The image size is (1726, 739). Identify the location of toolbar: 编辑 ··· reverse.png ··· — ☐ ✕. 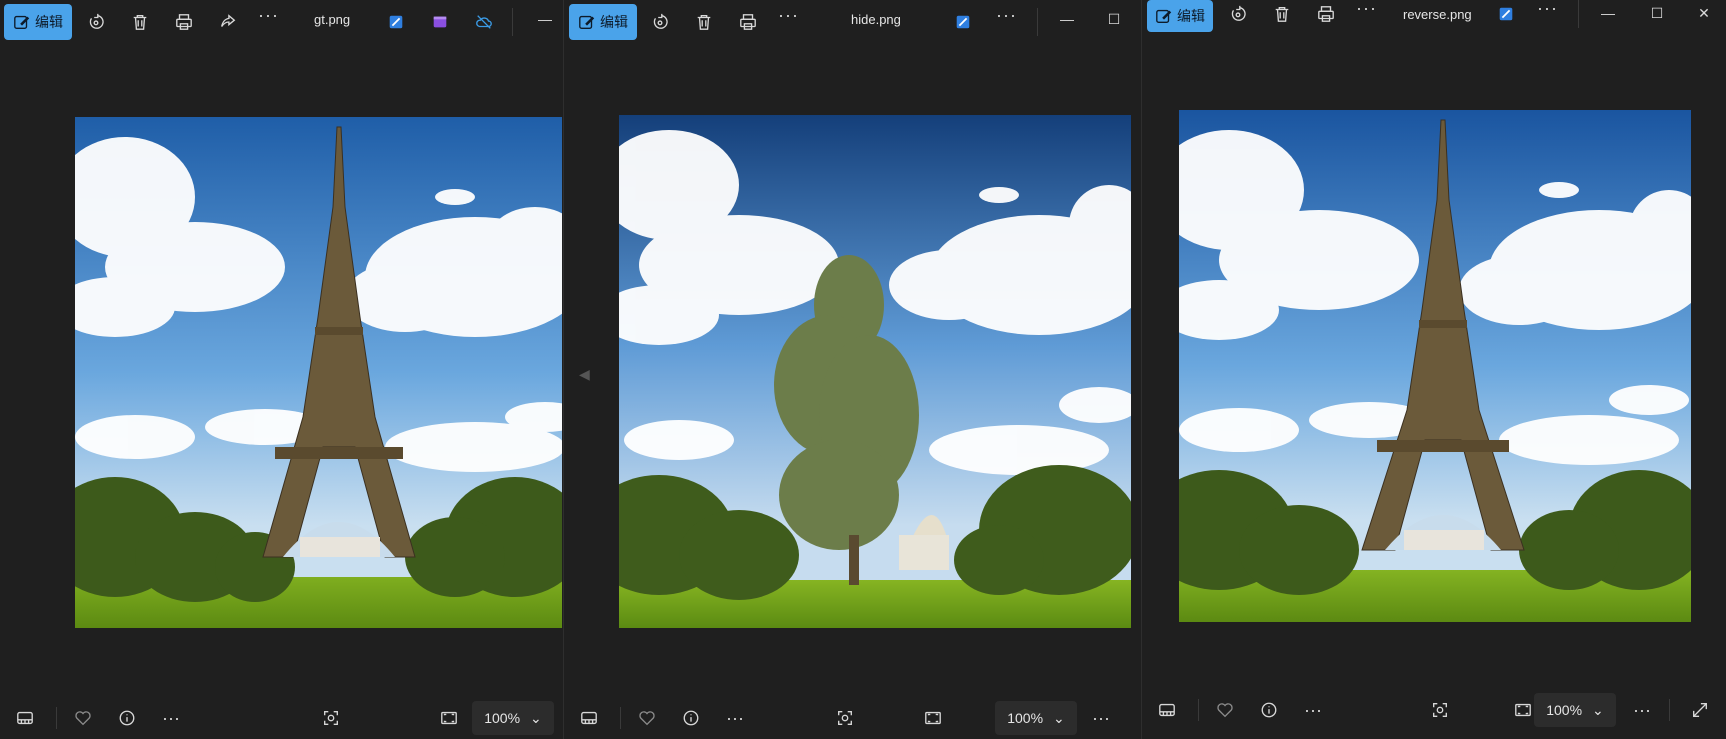
(1434, 21).